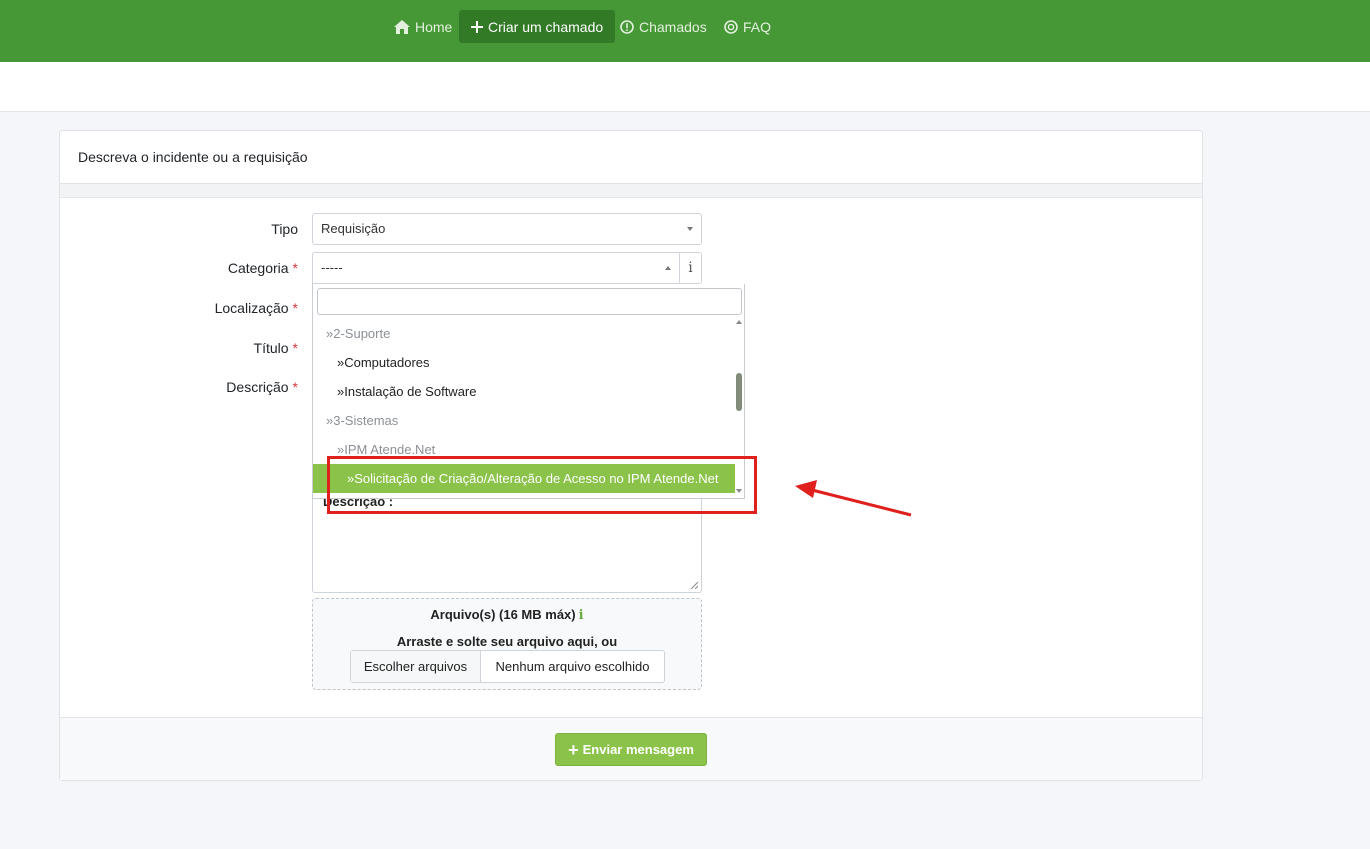  I want to click on annotation-arrow-icon, so click(853, 498).